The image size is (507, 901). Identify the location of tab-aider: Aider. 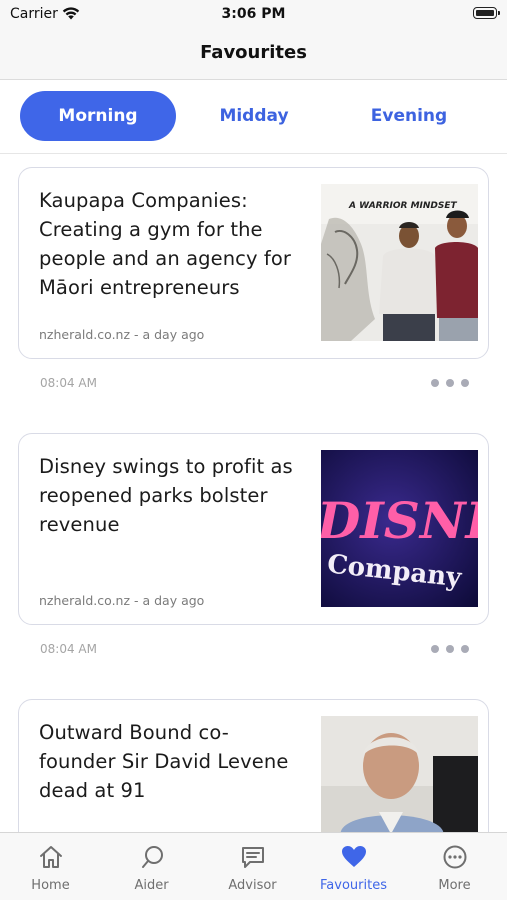
(151, 867).